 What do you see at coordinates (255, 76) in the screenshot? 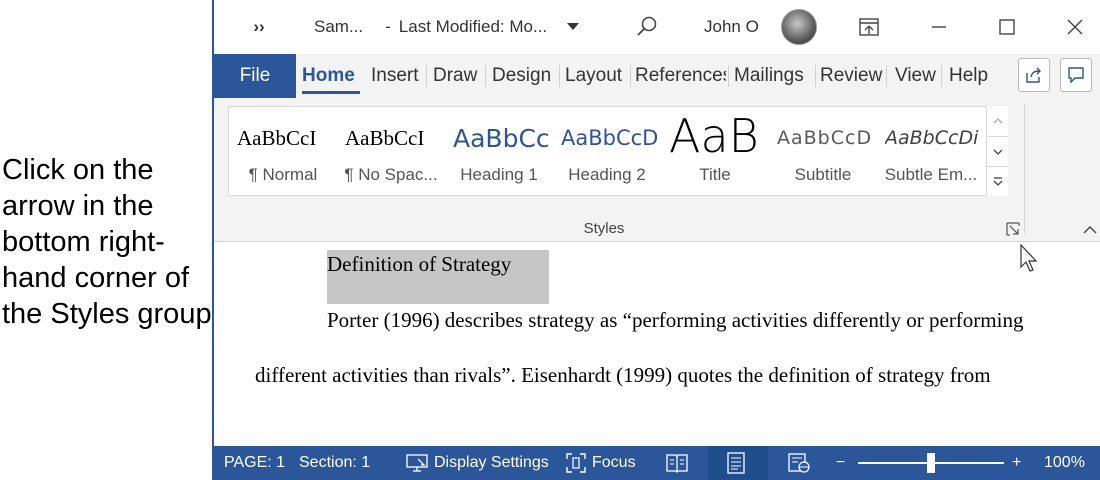
I see `tab-file: File` at bounding box center [255, 76].